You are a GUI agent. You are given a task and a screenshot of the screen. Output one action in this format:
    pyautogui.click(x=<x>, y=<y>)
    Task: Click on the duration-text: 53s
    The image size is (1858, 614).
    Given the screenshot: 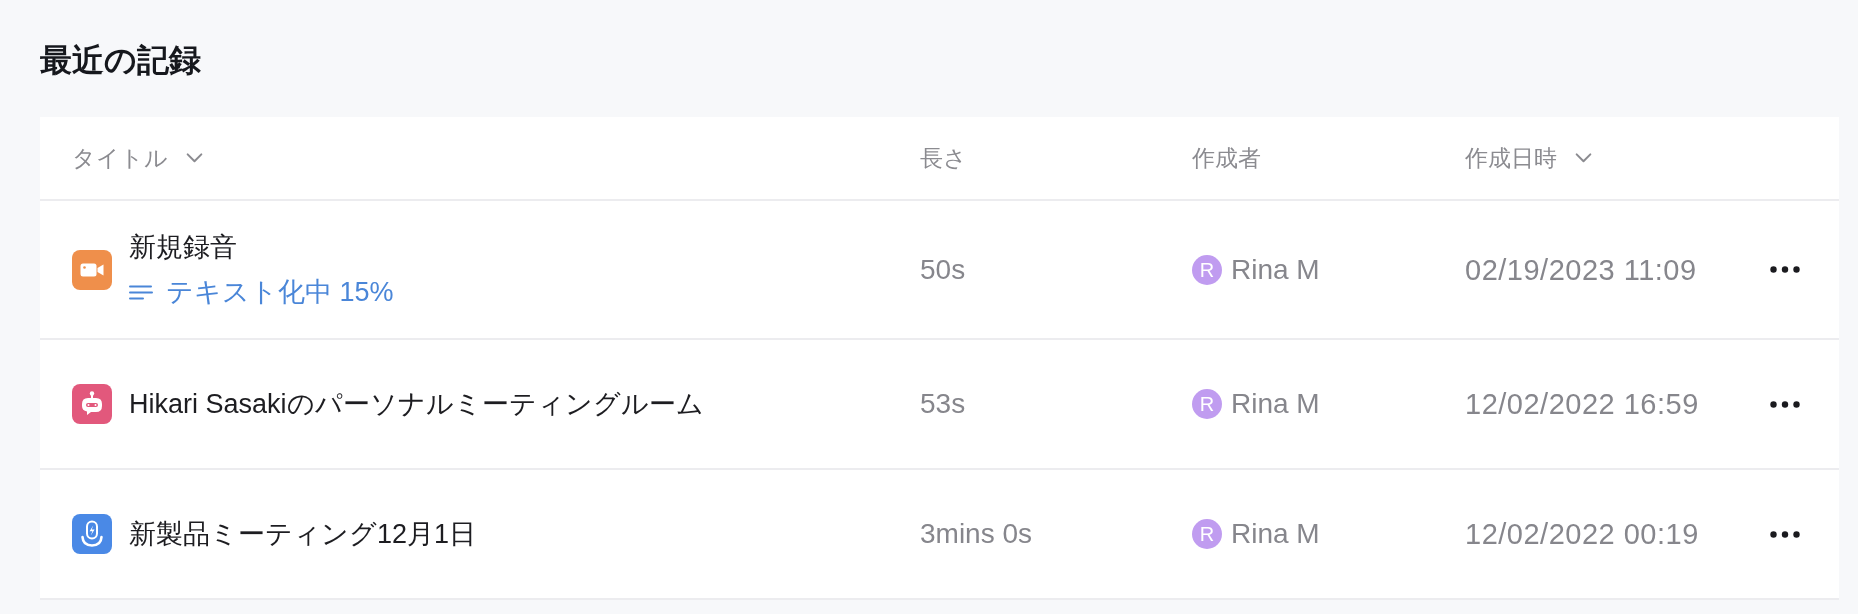 What is the action you would take?
    pyautogui.click(x=943, y=404)
    